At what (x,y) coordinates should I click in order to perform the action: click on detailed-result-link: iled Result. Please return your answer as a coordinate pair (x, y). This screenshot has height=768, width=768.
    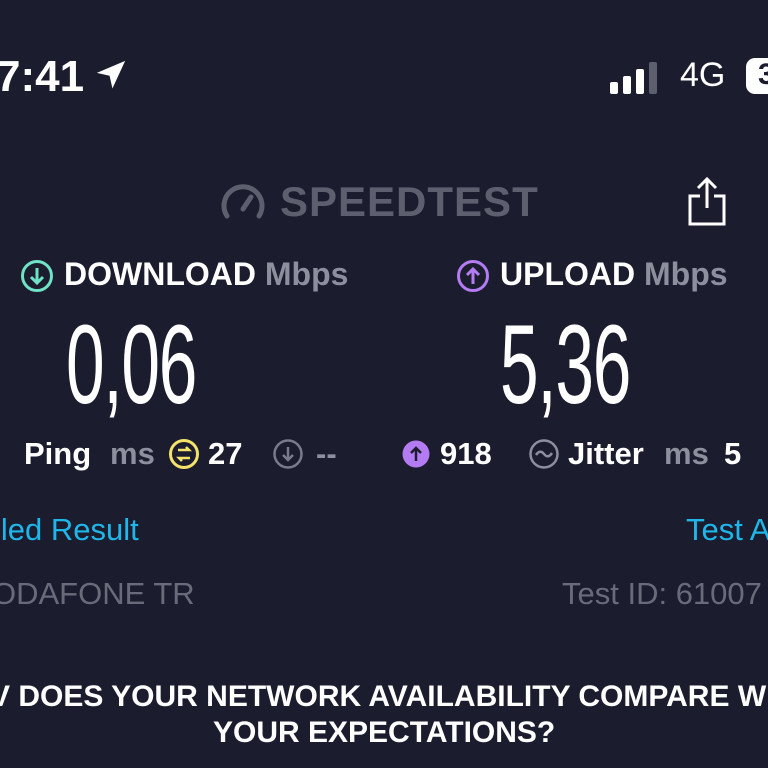
    Looking at the image, I should click on (69, 530).